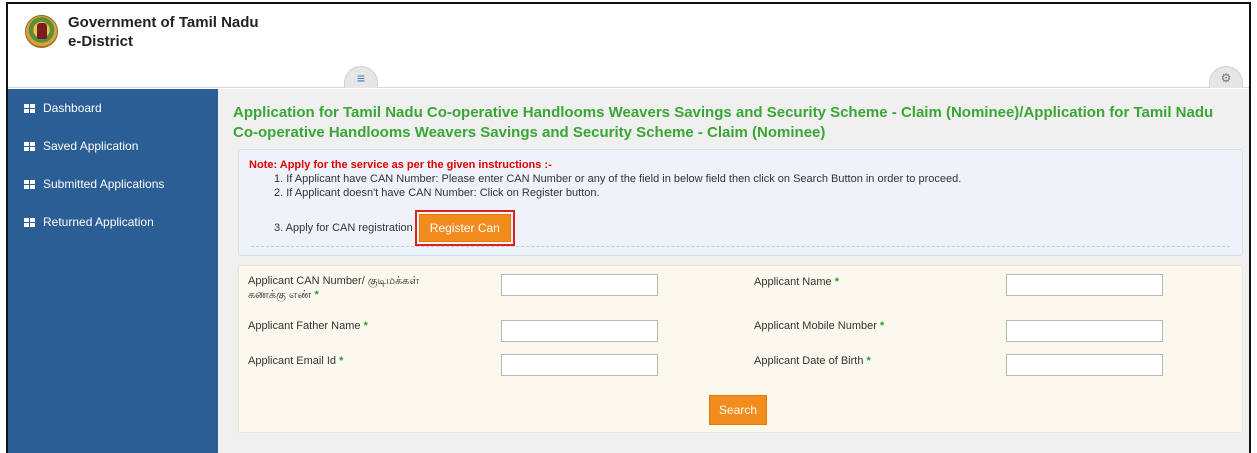 This screenshot has width=1257, height=453. Describe the element at coordinates (579, 285) in the screenshot. I see `can-number-input` at that location.